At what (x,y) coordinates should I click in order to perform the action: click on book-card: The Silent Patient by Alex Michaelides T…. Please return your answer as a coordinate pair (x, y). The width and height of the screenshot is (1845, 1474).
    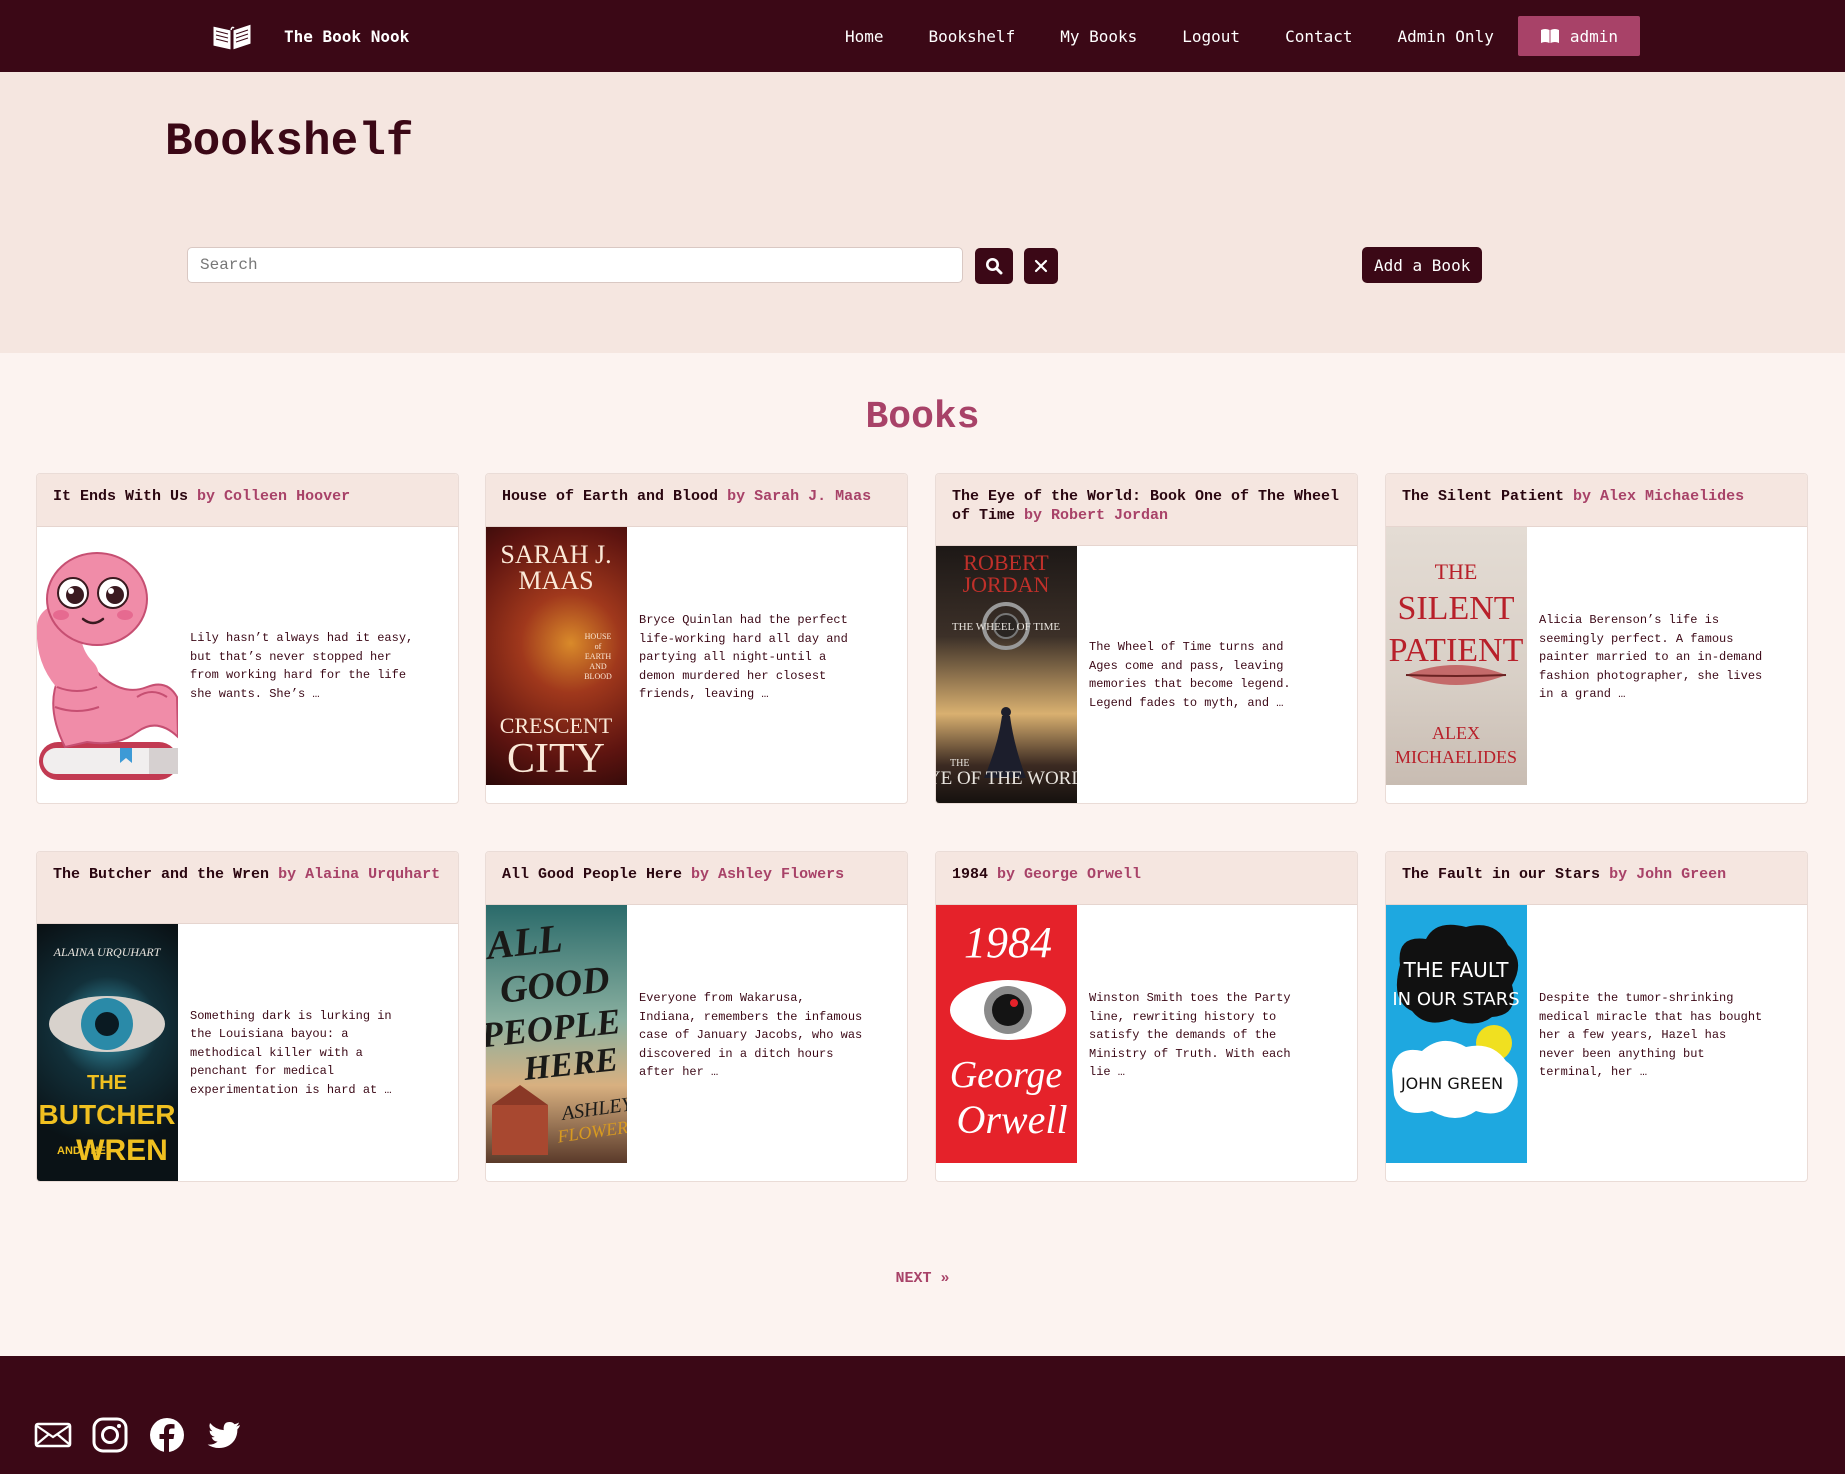
    Looking at the image, I should click on (1596, 638).